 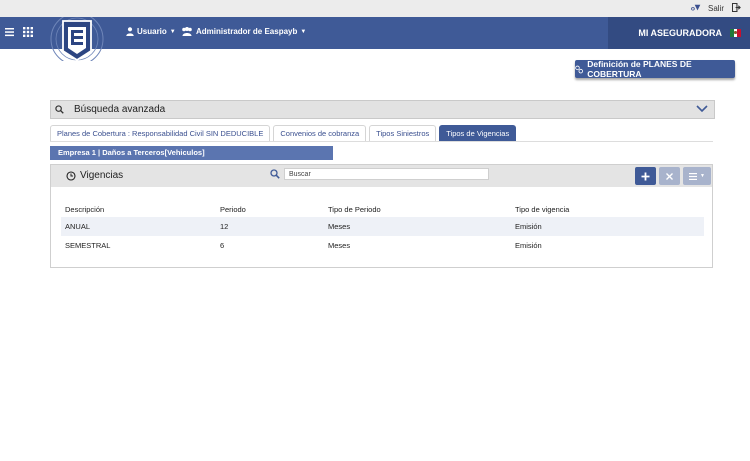 What do you see at coordinates (695, 7) in the screenshot?
I see `help-dropdown-icon: ₒ▾` at bounding box center [695, 7].